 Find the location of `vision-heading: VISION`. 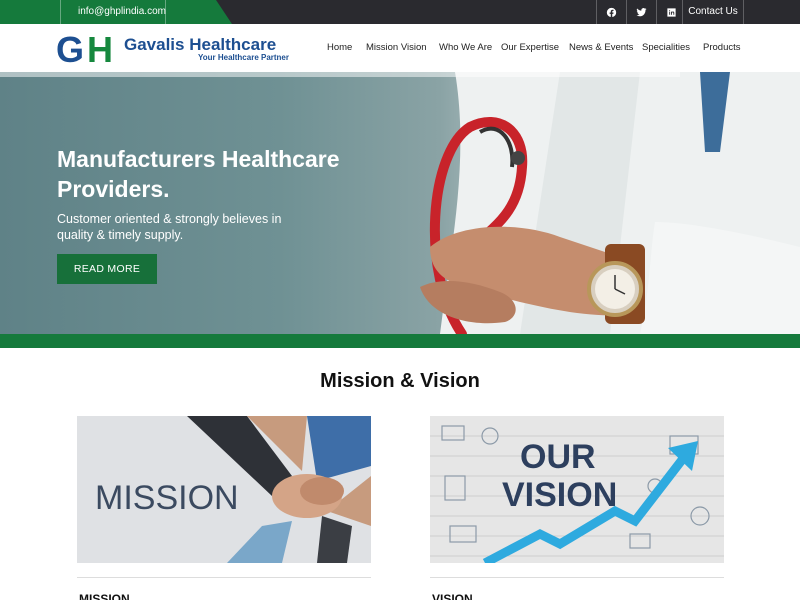

vision-heading: VISION is located at coordinates (452, 596).